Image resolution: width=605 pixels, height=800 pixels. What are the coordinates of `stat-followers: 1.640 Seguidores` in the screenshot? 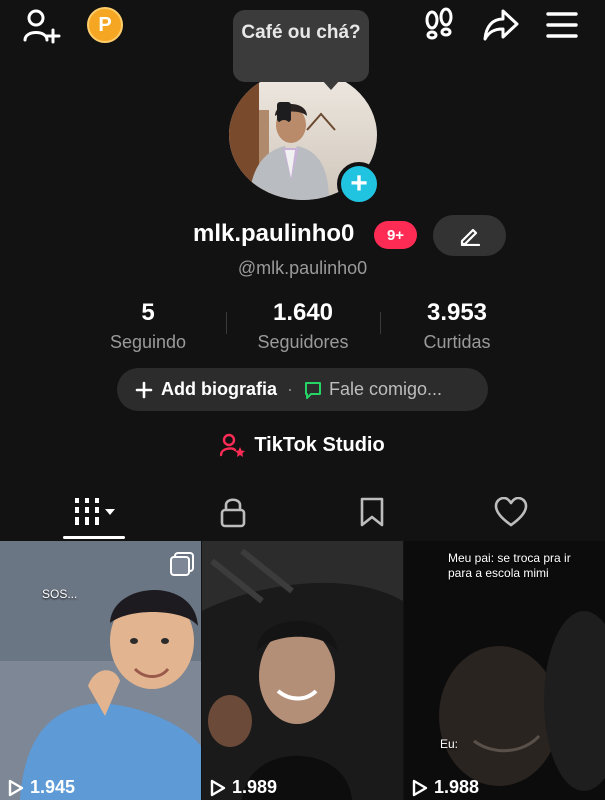 It's located at (303, 326).